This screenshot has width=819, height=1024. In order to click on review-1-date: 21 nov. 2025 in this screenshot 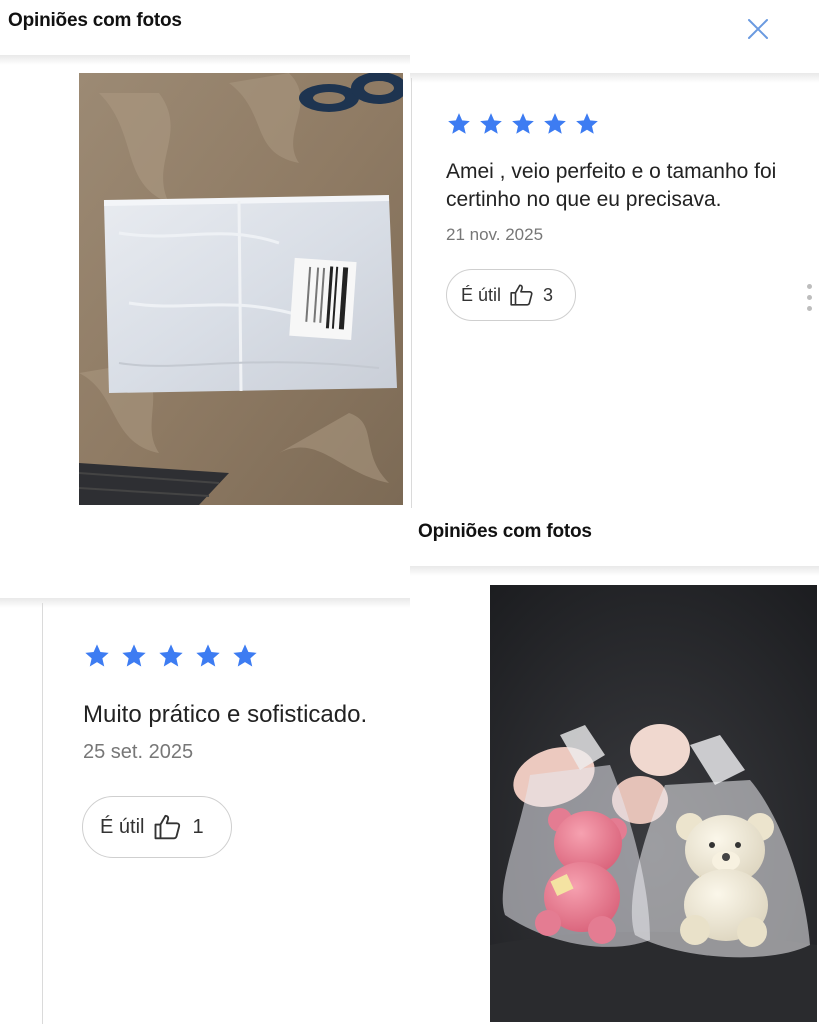, I will do `click(495, 234)`.